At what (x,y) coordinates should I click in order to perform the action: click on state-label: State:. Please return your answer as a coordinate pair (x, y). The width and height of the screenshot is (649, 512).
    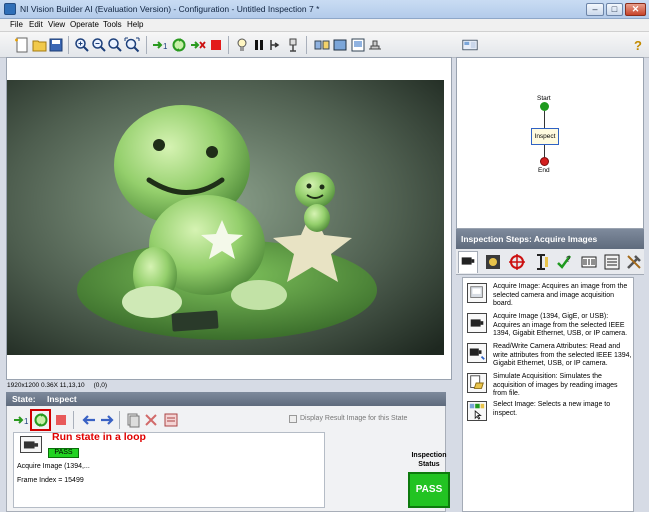
    Looking at the image, I should click on (24, 399).